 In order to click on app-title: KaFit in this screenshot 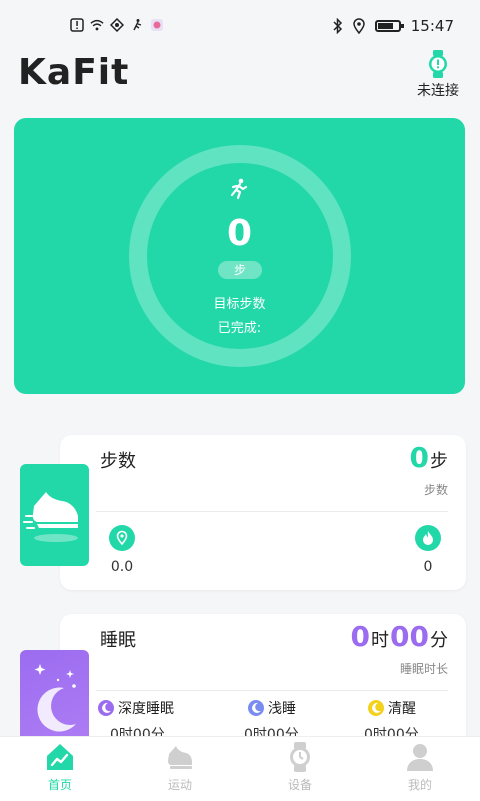, I will do `click(74, 72)`.